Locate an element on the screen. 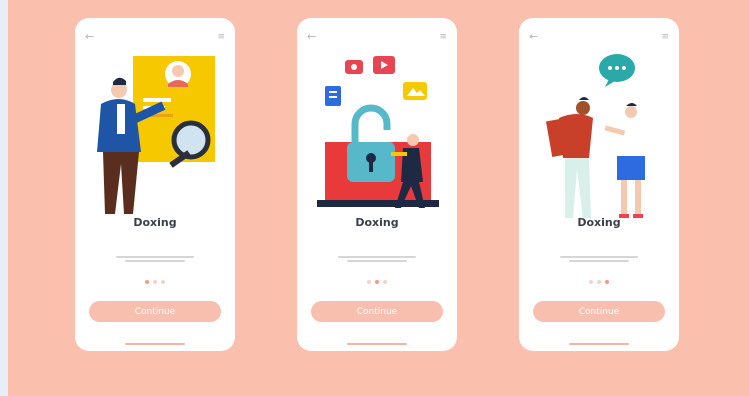 The height and width of the screenshot is (396, 749). detective-illustration is located at coordinates (156, 135).